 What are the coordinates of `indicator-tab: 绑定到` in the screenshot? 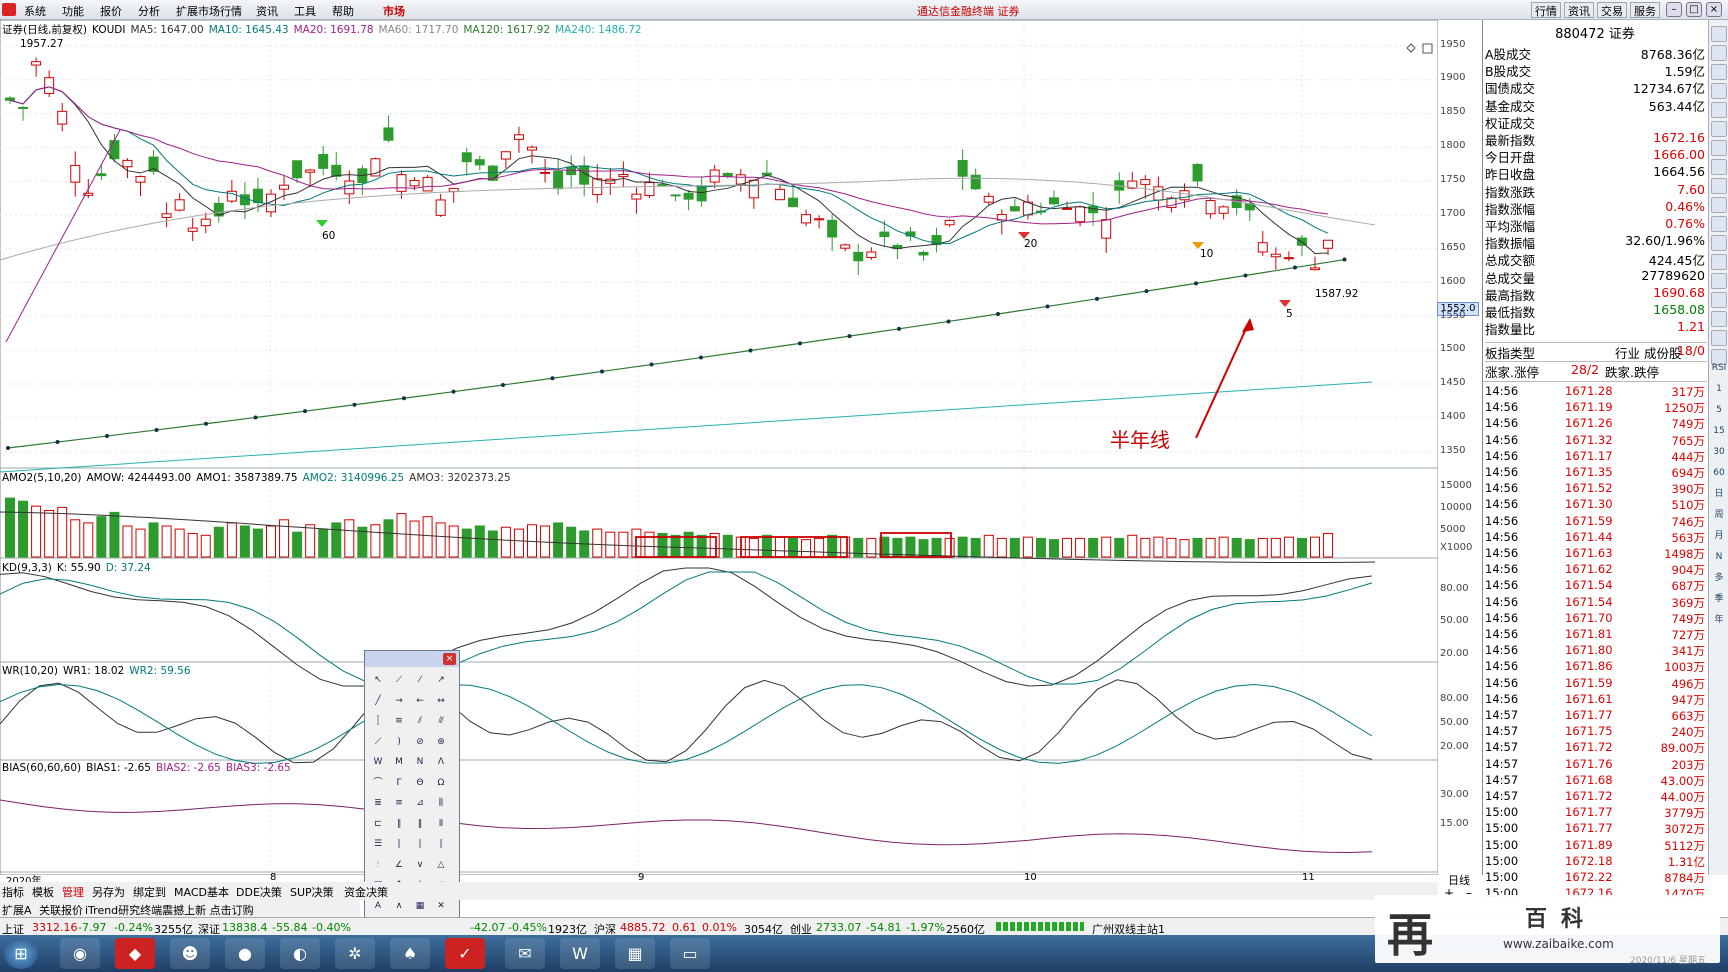 It's located at (149, 892).